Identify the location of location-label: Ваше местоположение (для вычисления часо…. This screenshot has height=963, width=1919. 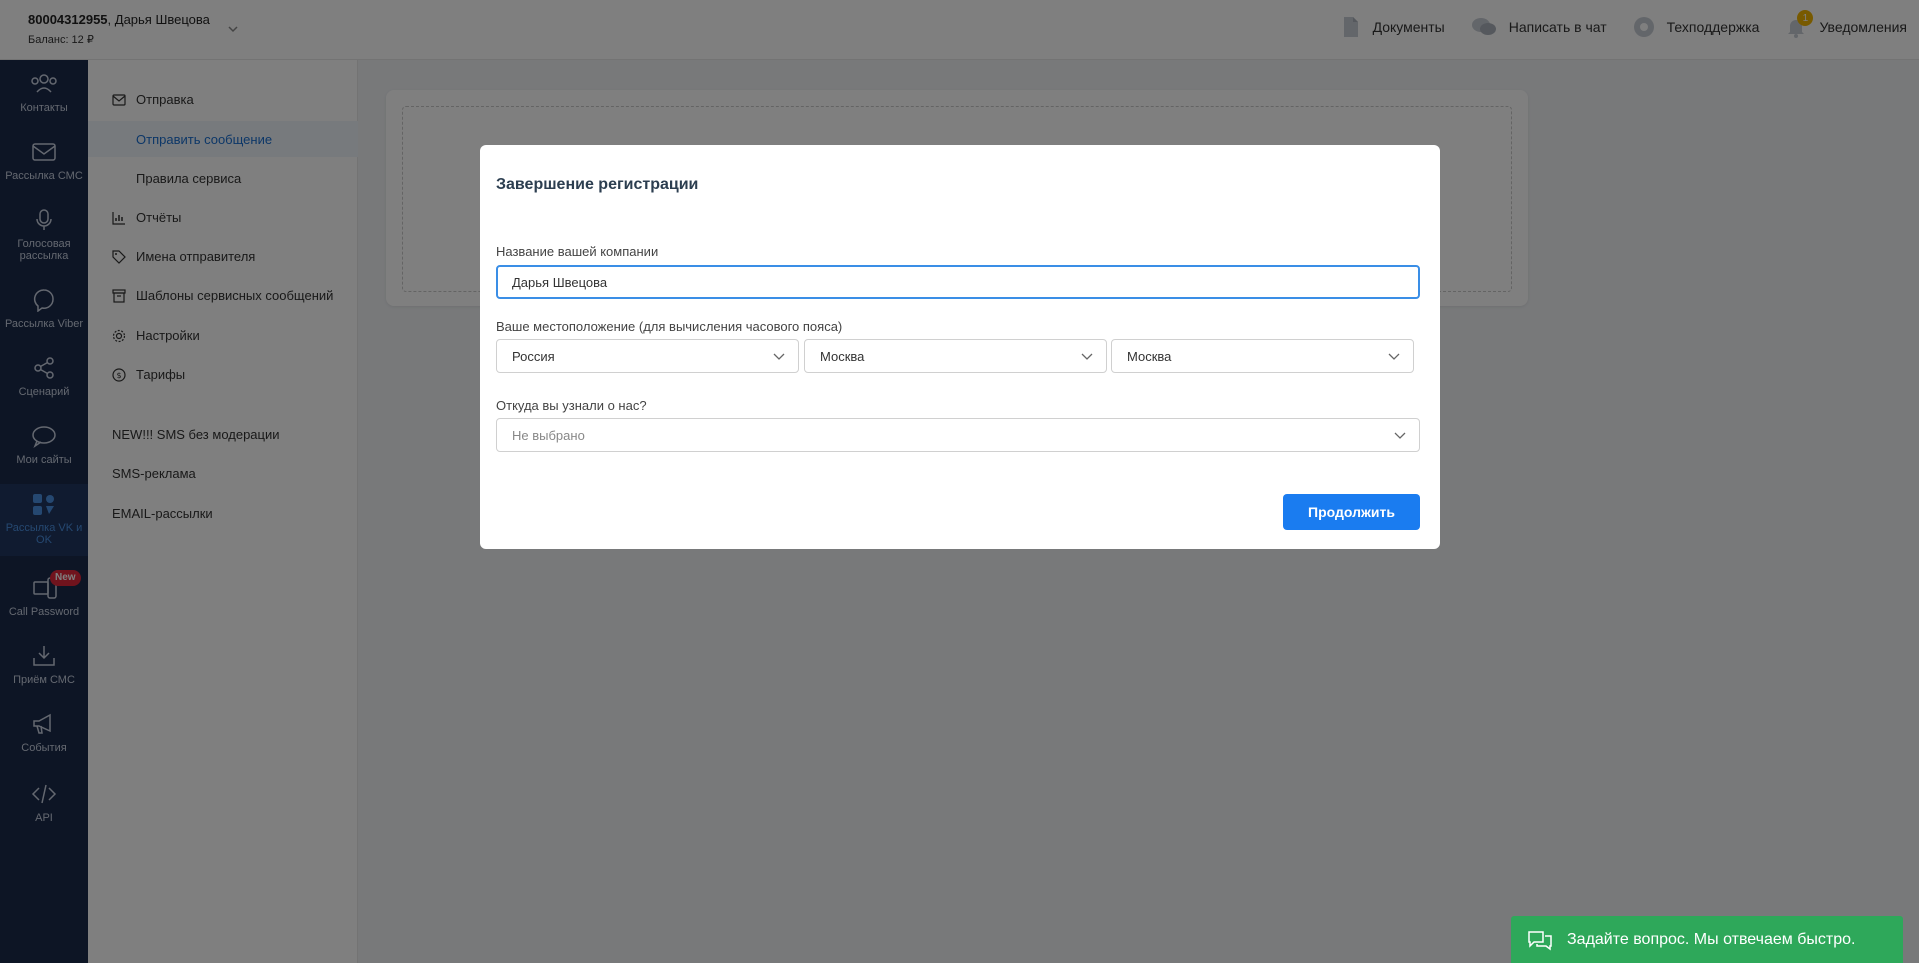
(669, 326).